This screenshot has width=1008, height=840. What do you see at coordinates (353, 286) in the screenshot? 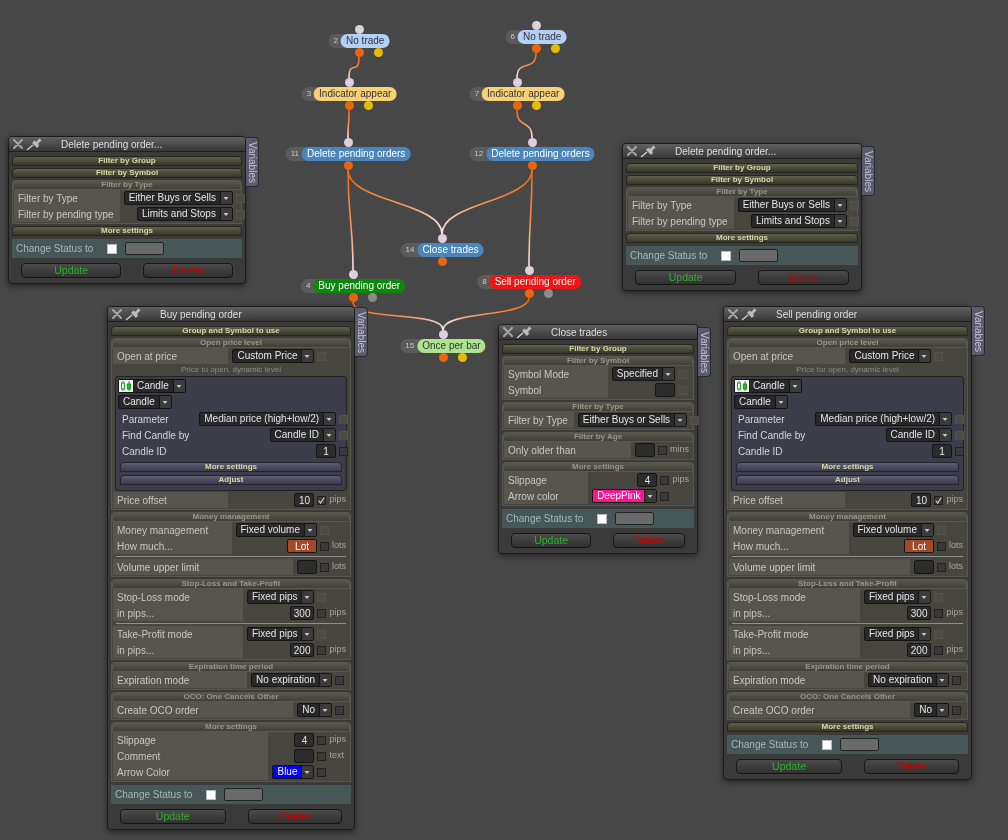
I see `flow-node: 4 Buy pending order` at bounding box center [353, 286].